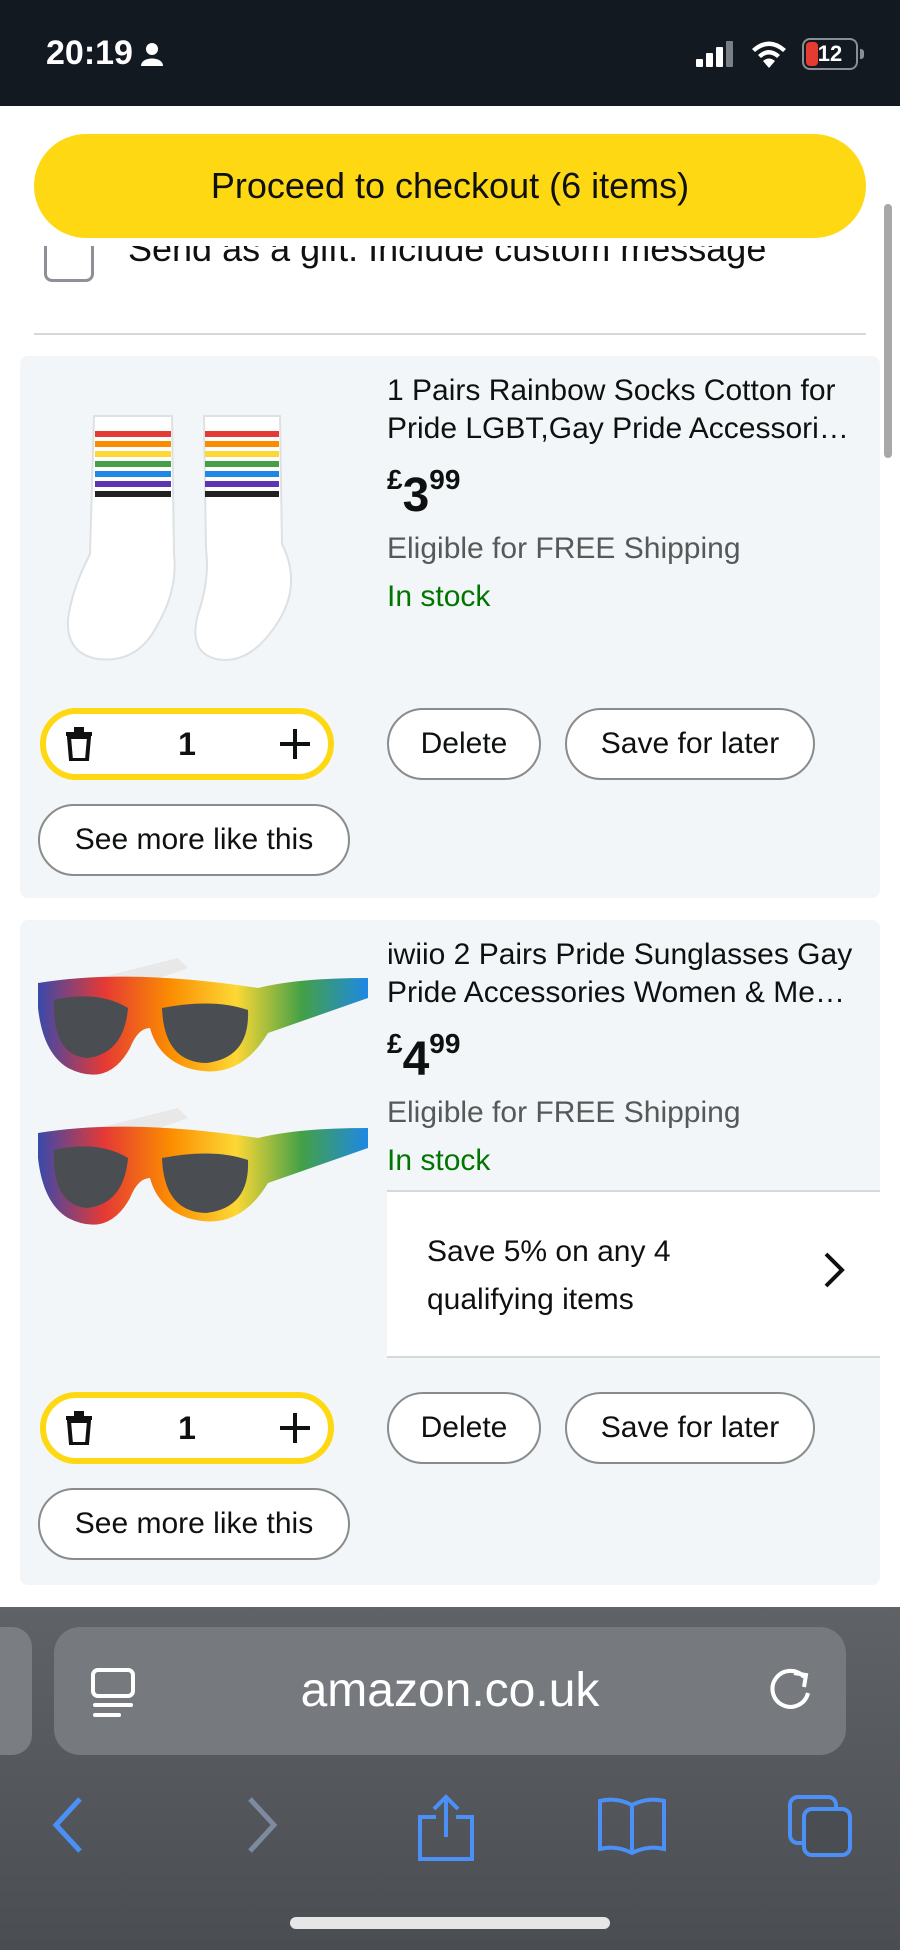 This screenshot has height=1950, width=900. Describe the element at coordinates (790, 1689) in the screenshot. I see `reload-icon` at that location.